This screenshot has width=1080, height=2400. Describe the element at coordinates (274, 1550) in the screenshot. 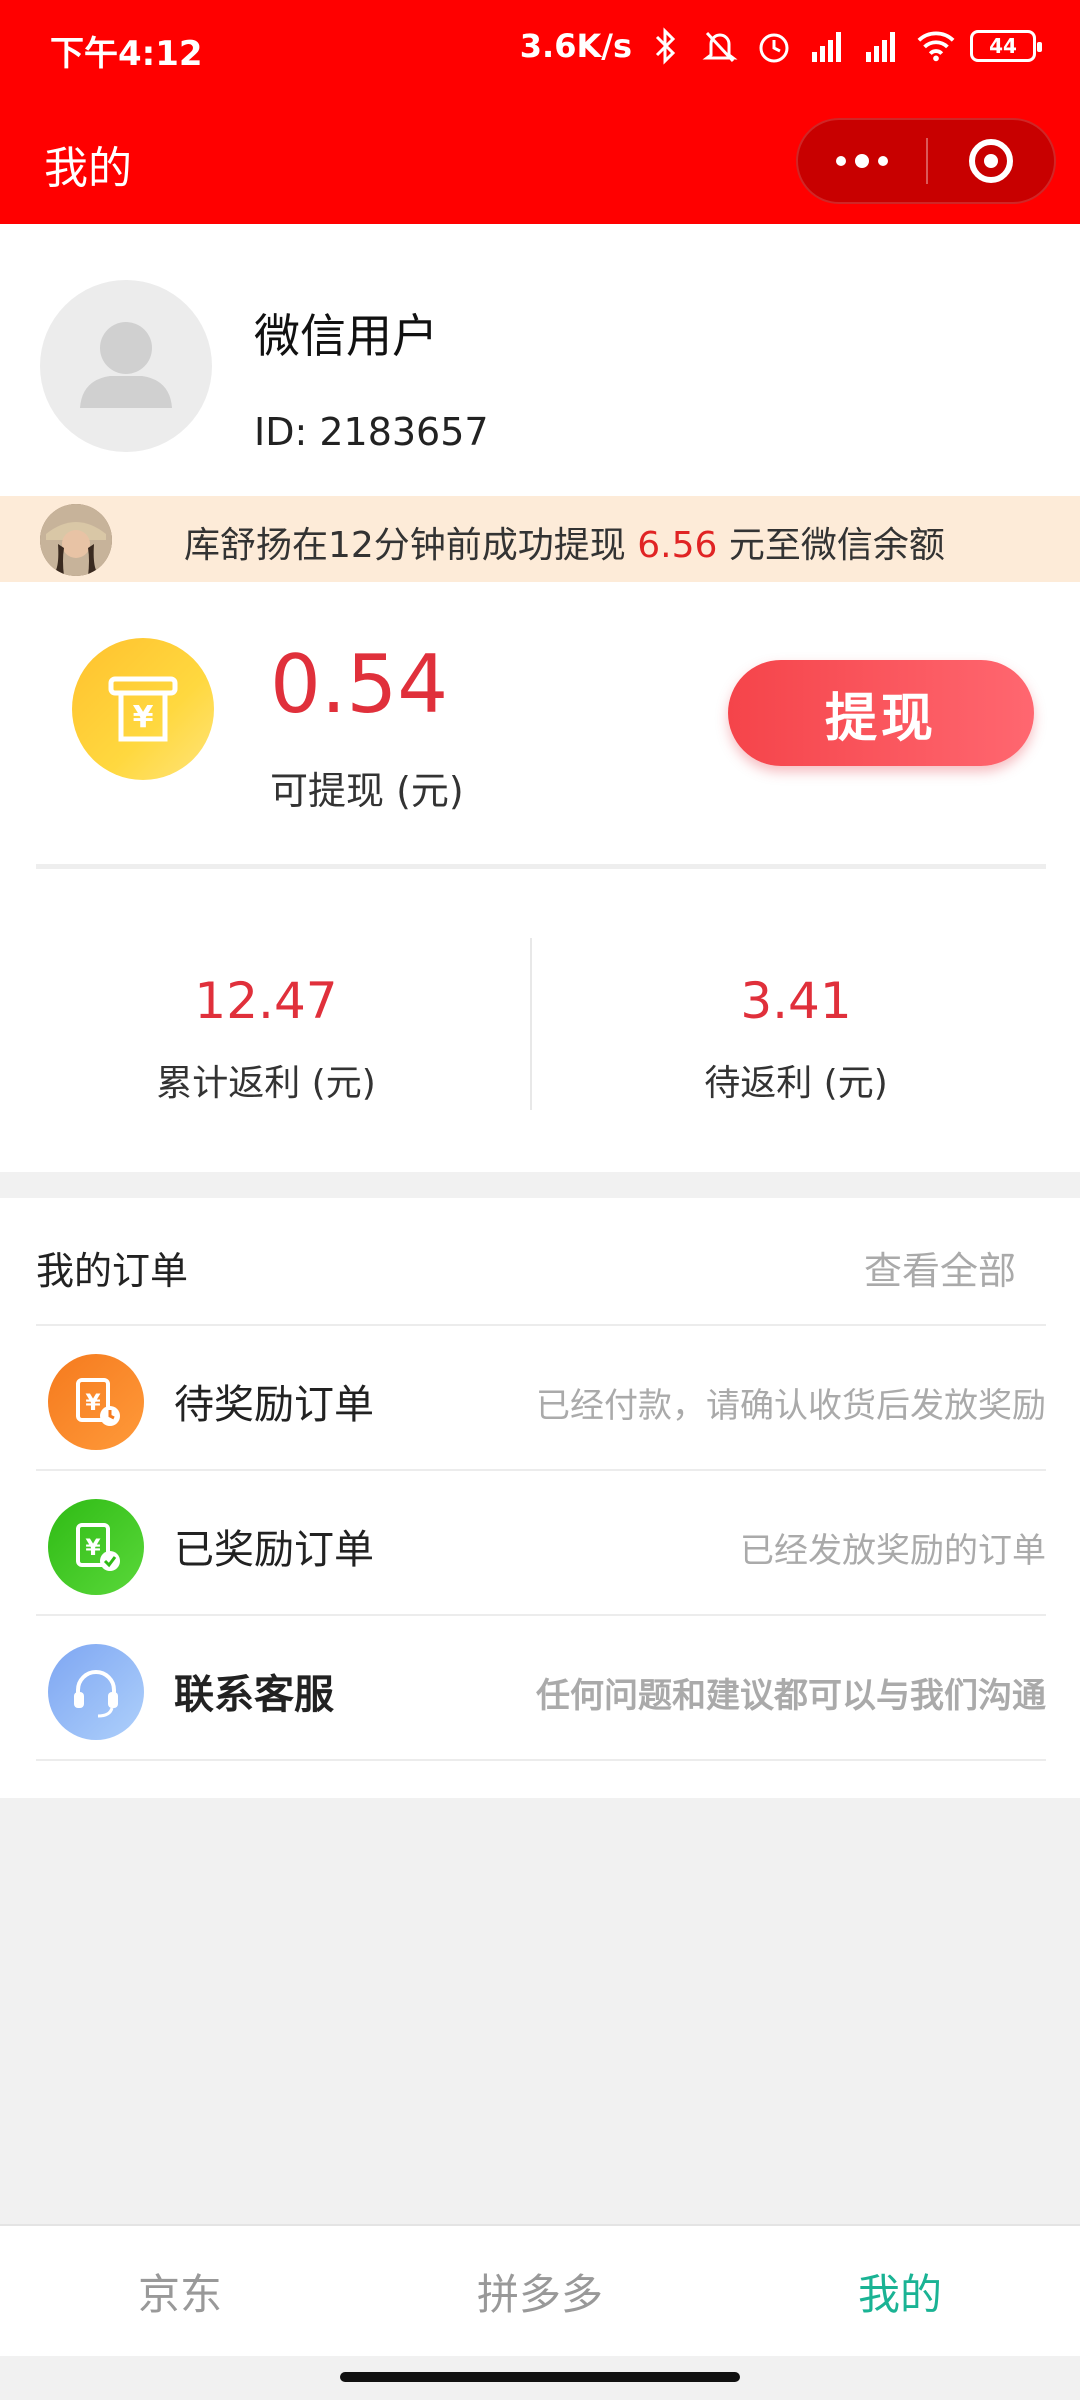

I see `order-row-title: 已奖励订单` at that location.